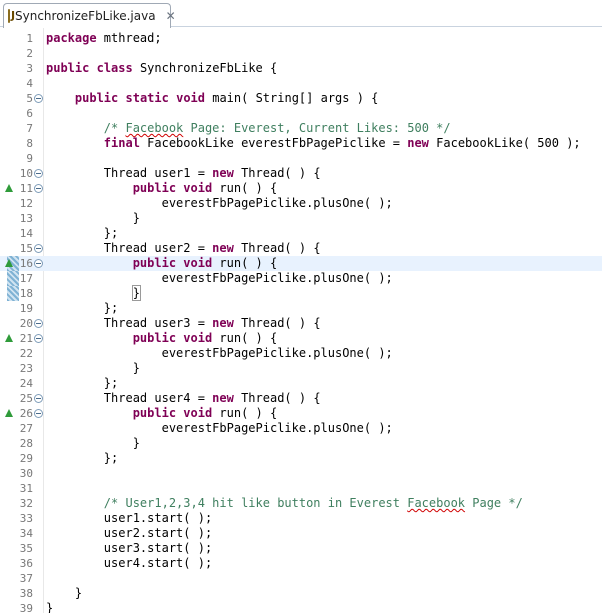 The width and height of the screenshot is (602, 613). What do you see at coordinates (301, 563) in the screenshot?
I see `code-line-36: 36 user4.start( );` at bounding box center [301, 563].